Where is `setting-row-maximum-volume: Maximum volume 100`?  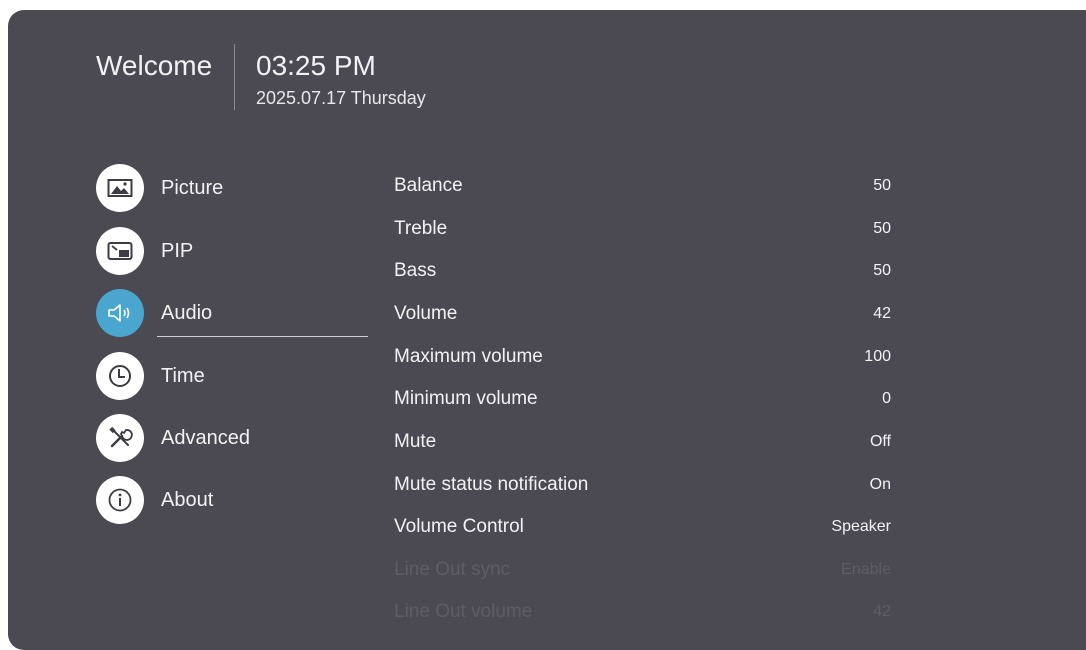 setting-row-maximum-volume: Maximum volume 100 is located at coordinates (642, 357).